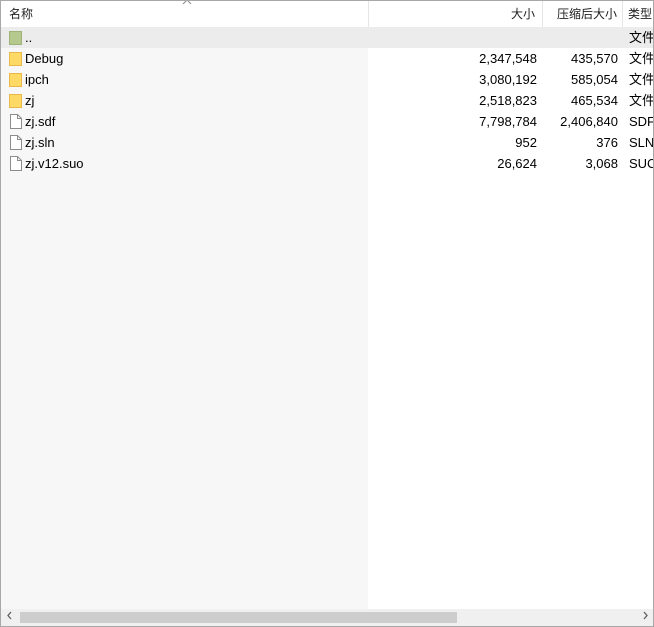 The width and height of the screenshot is (654, 627). I want to click on table-row-zj: zj 2,518,823 465,534 文件, so click(327, 100).